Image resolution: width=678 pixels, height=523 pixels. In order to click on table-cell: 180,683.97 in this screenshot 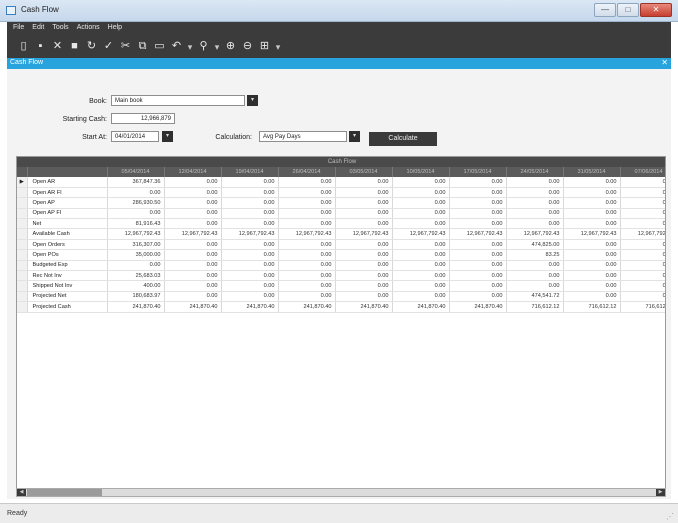, I will do `click(136, 297)`.